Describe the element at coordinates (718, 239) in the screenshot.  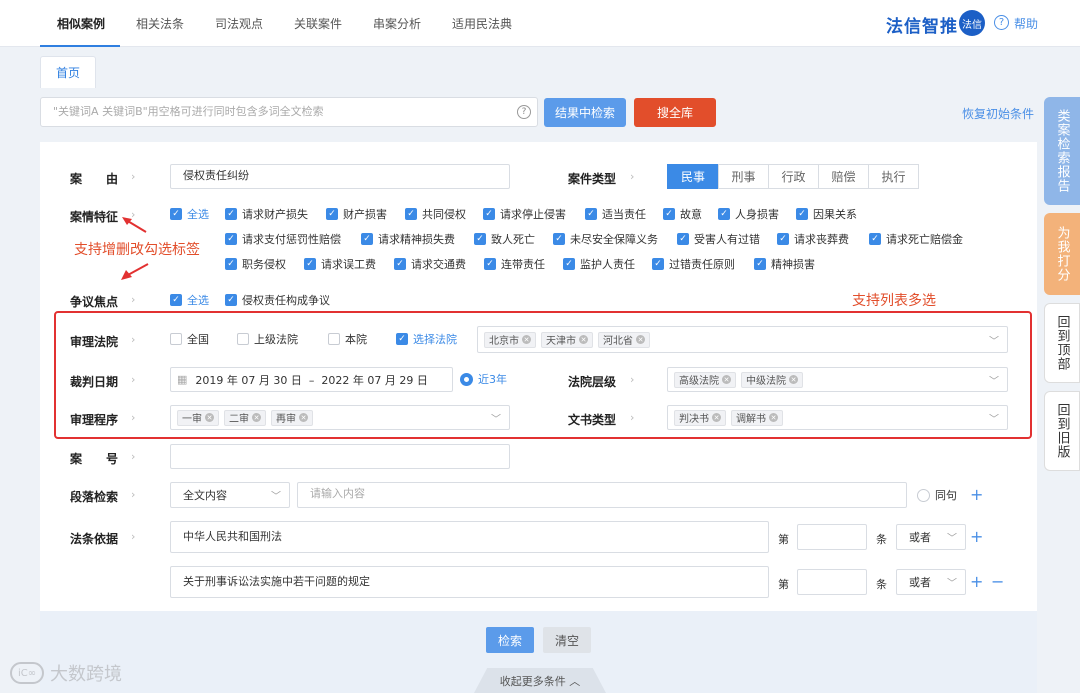
I see `feature-checkbox: ✓ 受害人有过错` at that location.